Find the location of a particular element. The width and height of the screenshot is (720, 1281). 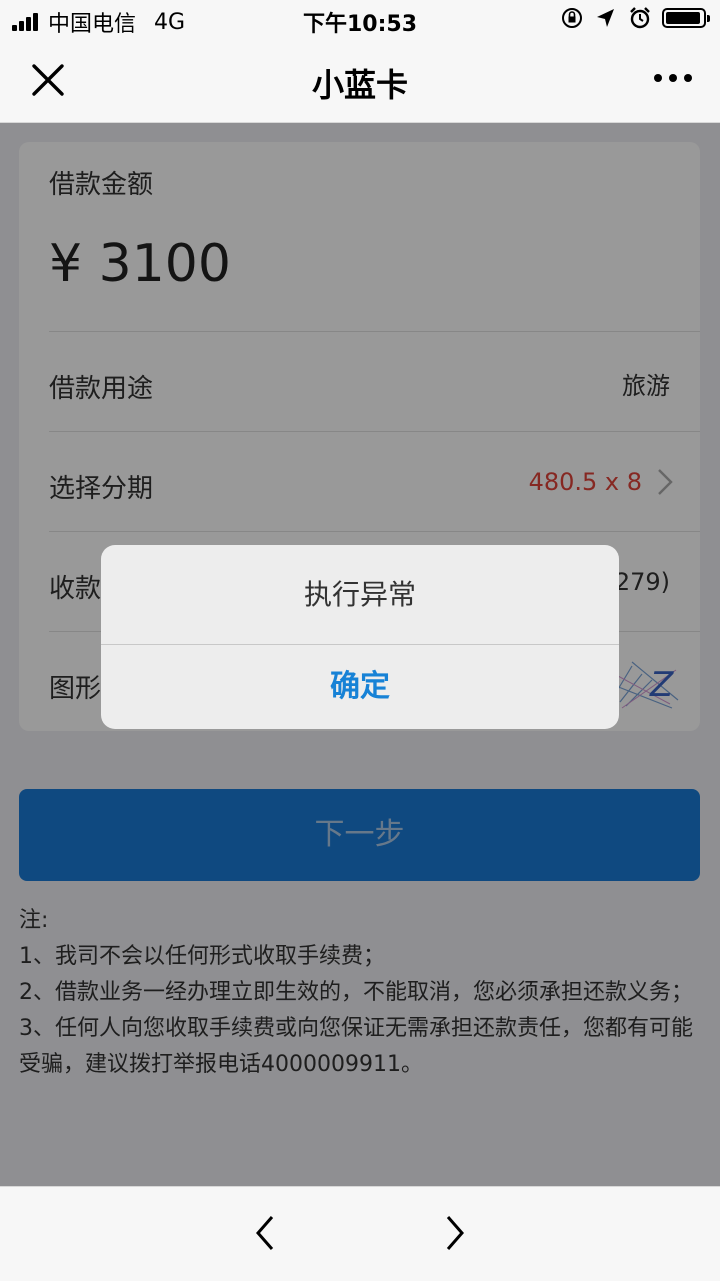

more-icon is located at coordinates (669, 78).